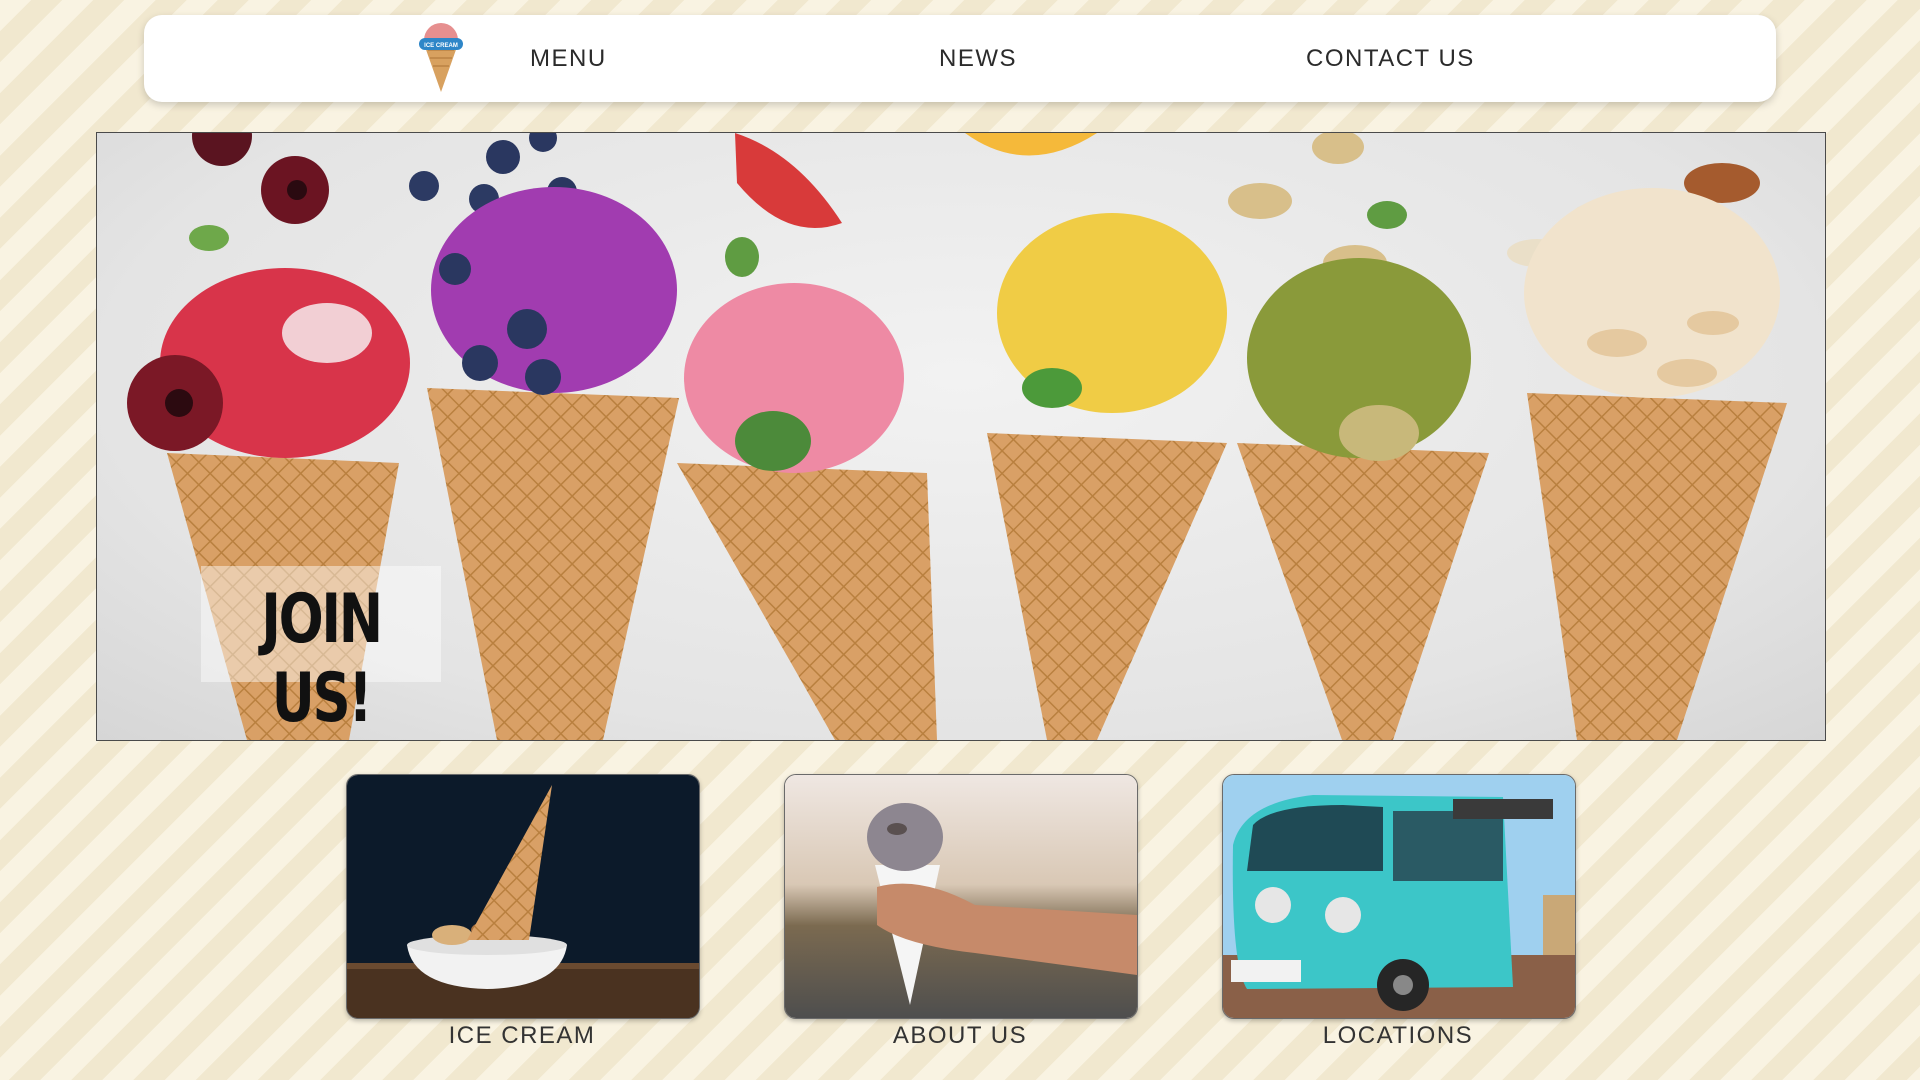  I want to click on ice-cream-cone-lemon, so click(1107, 476).